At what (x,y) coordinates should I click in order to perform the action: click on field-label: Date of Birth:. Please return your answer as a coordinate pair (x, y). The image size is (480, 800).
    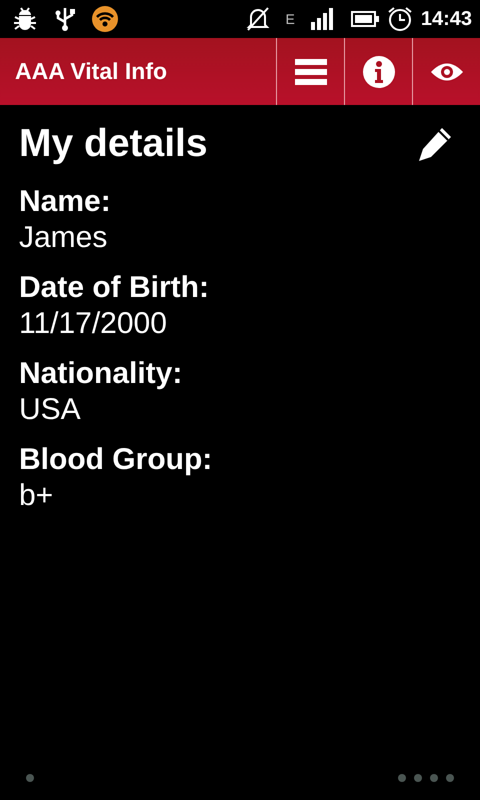
    Looking at the image, I should click on (114, 288).